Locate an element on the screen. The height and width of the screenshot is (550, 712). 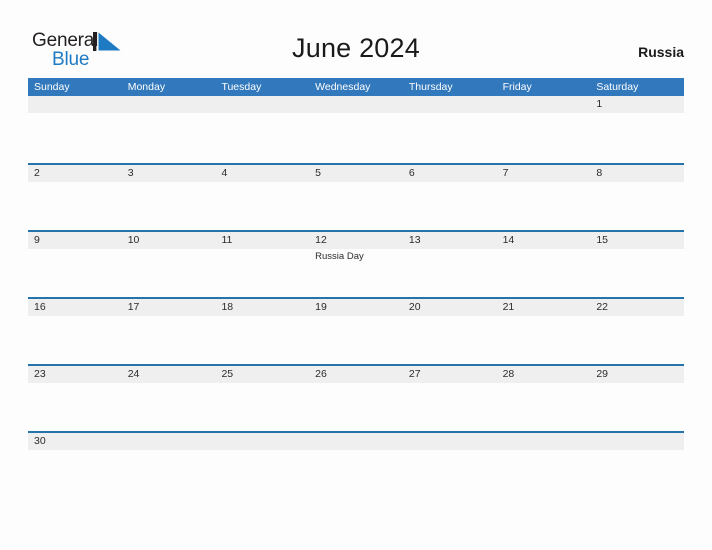
calendar-day-cell: 12 Russia Day is located at coordinates (356, 264).